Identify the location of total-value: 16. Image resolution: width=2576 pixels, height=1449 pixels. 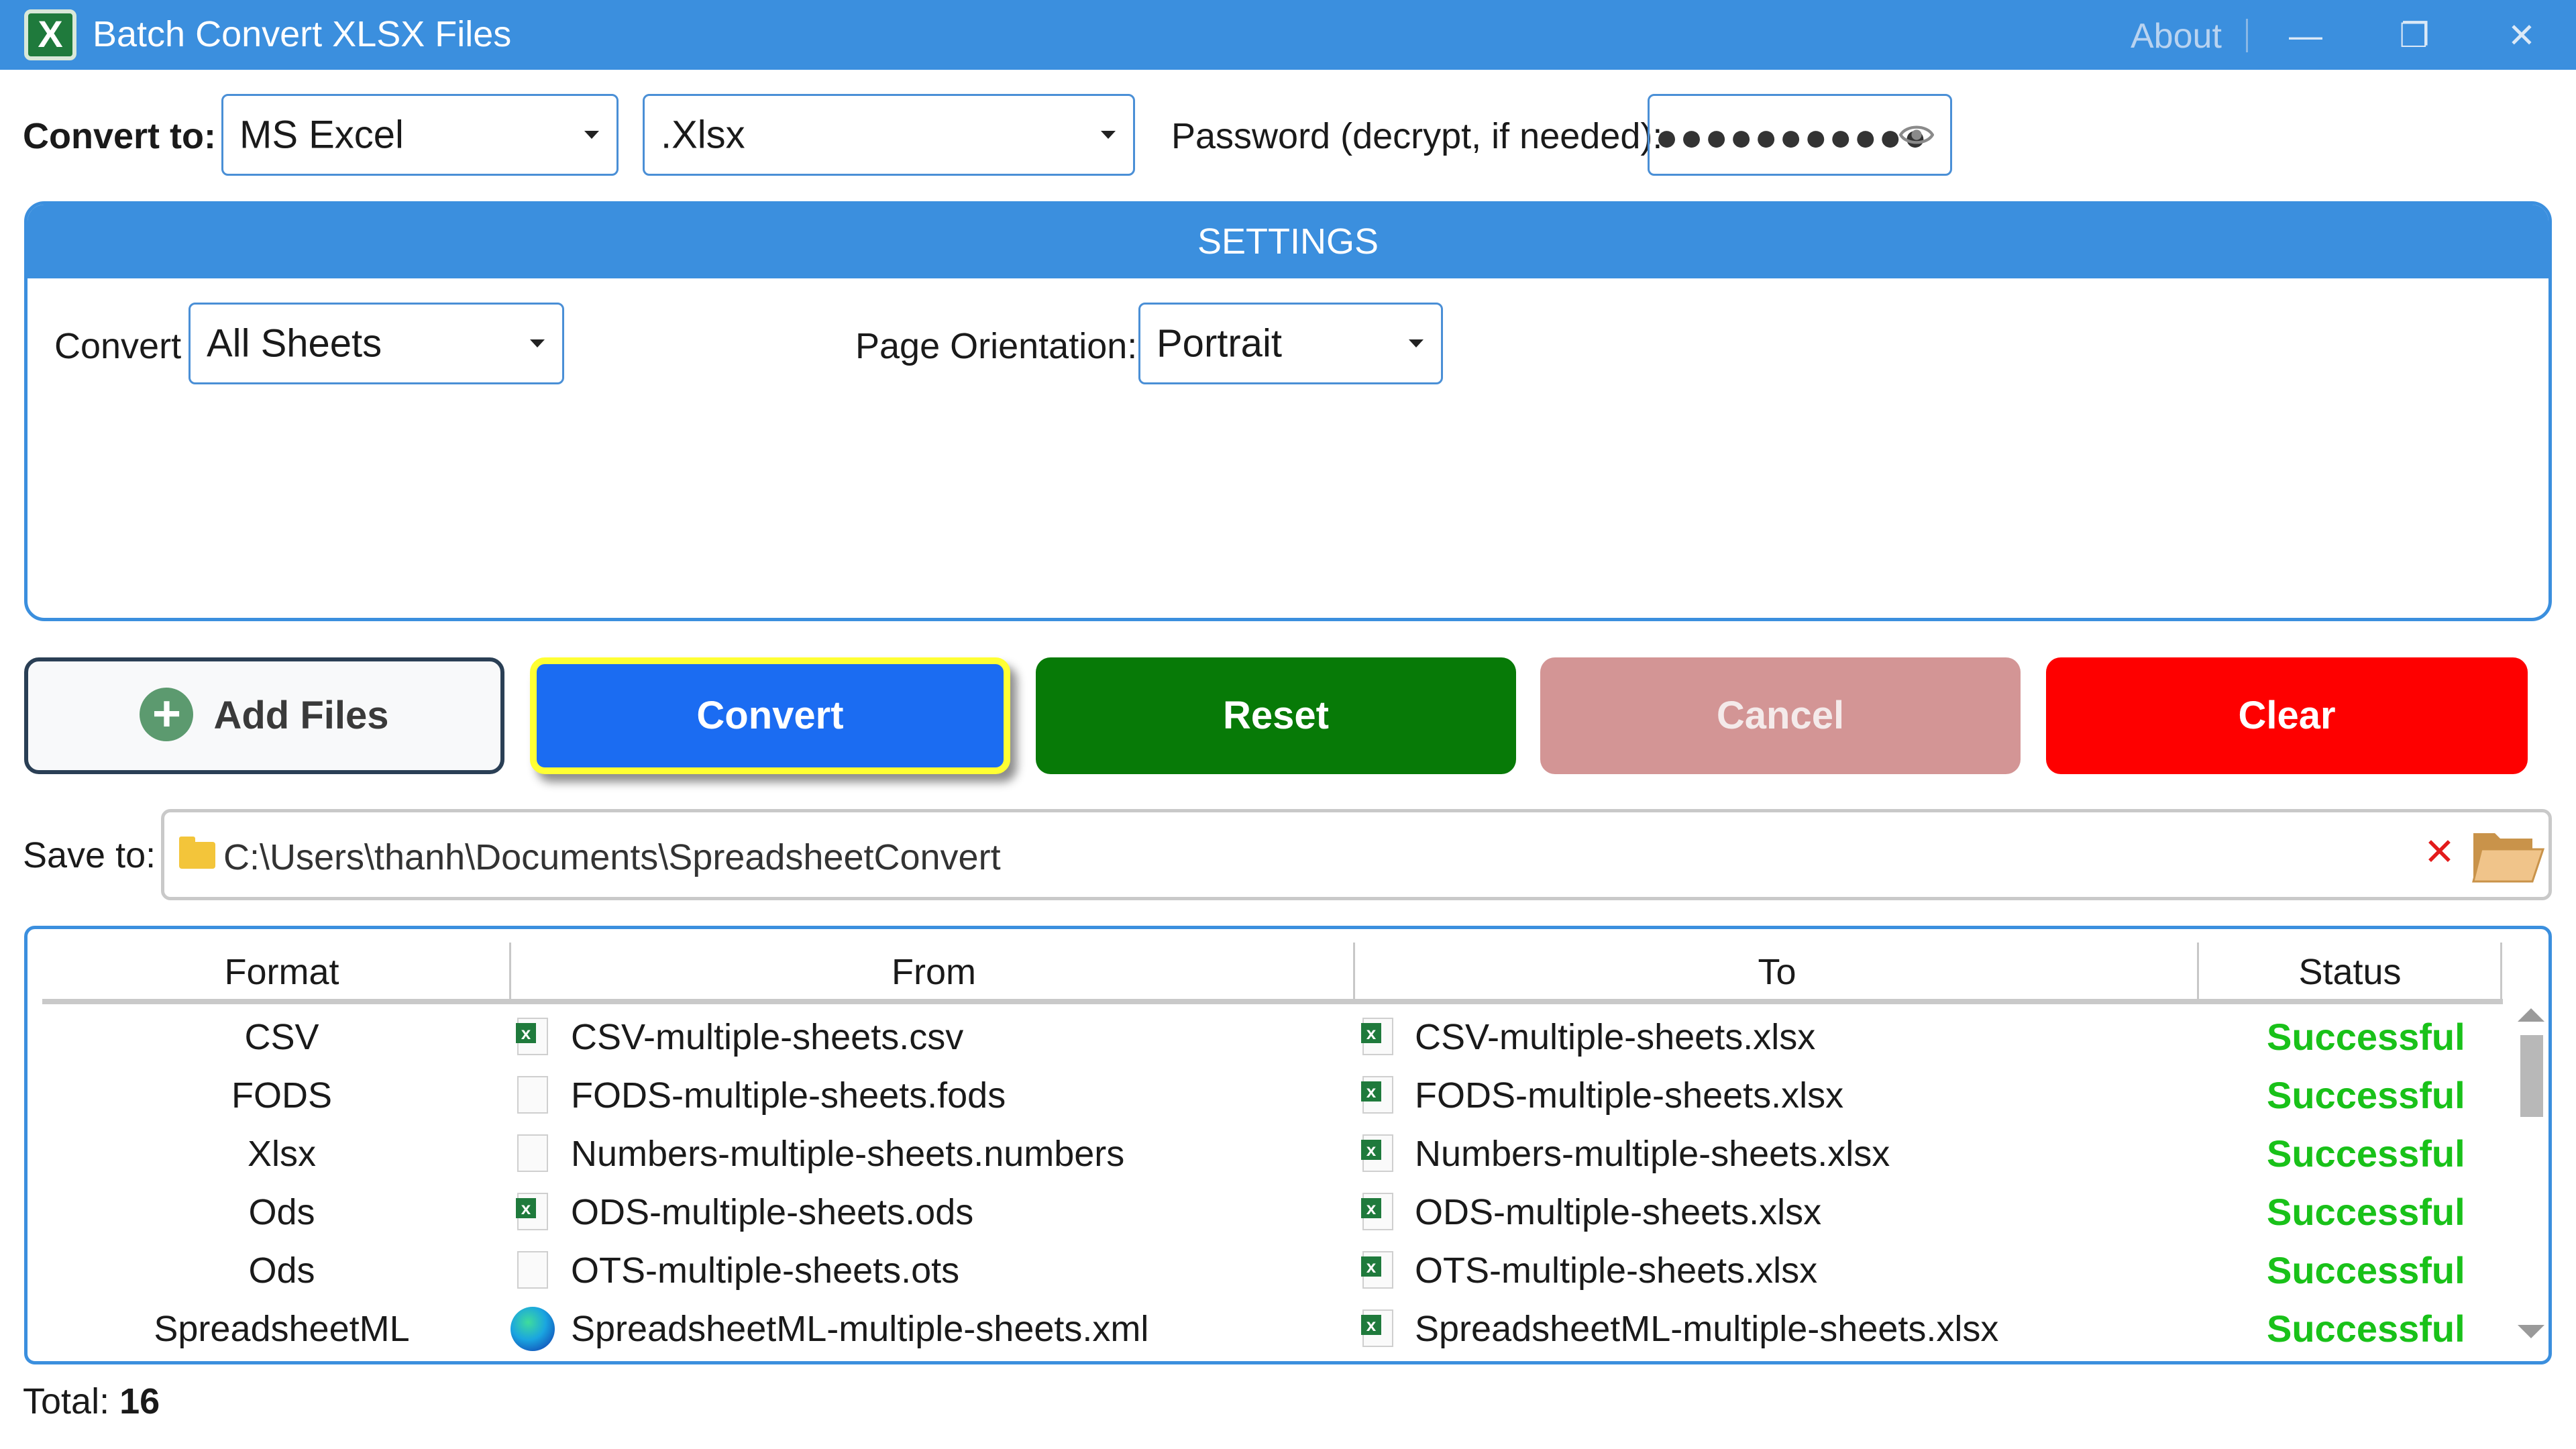
(139, 1401).